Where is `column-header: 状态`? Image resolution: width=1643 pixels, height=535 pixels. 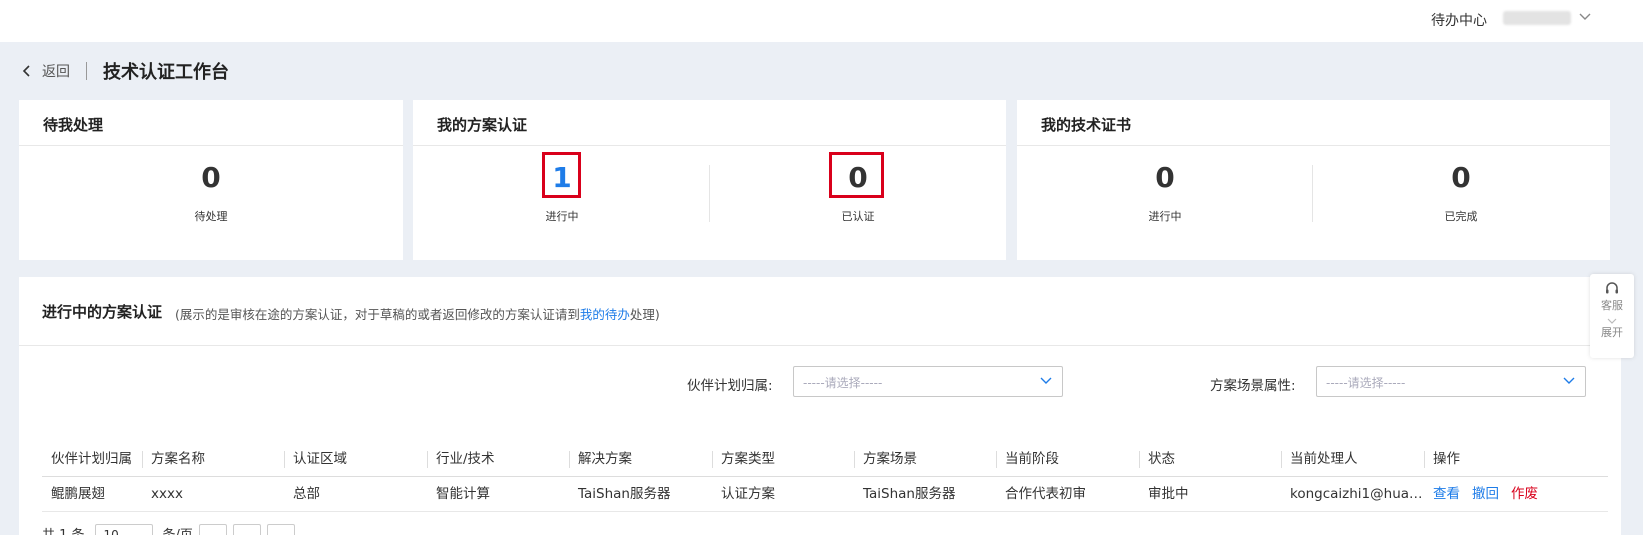
column-header: 状态 is located at coordinates (1210, 459).